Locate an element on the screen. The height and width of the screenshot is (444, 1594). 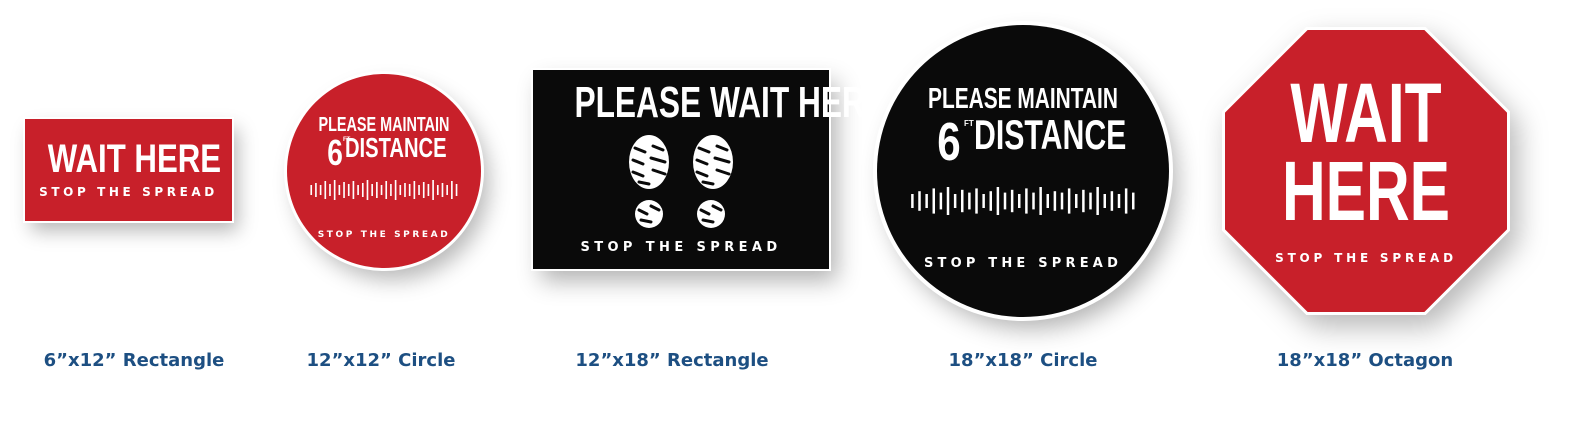
octagon-face: WAIT HERE STOP THE SPREAD is located at coordinates (1366, 171).